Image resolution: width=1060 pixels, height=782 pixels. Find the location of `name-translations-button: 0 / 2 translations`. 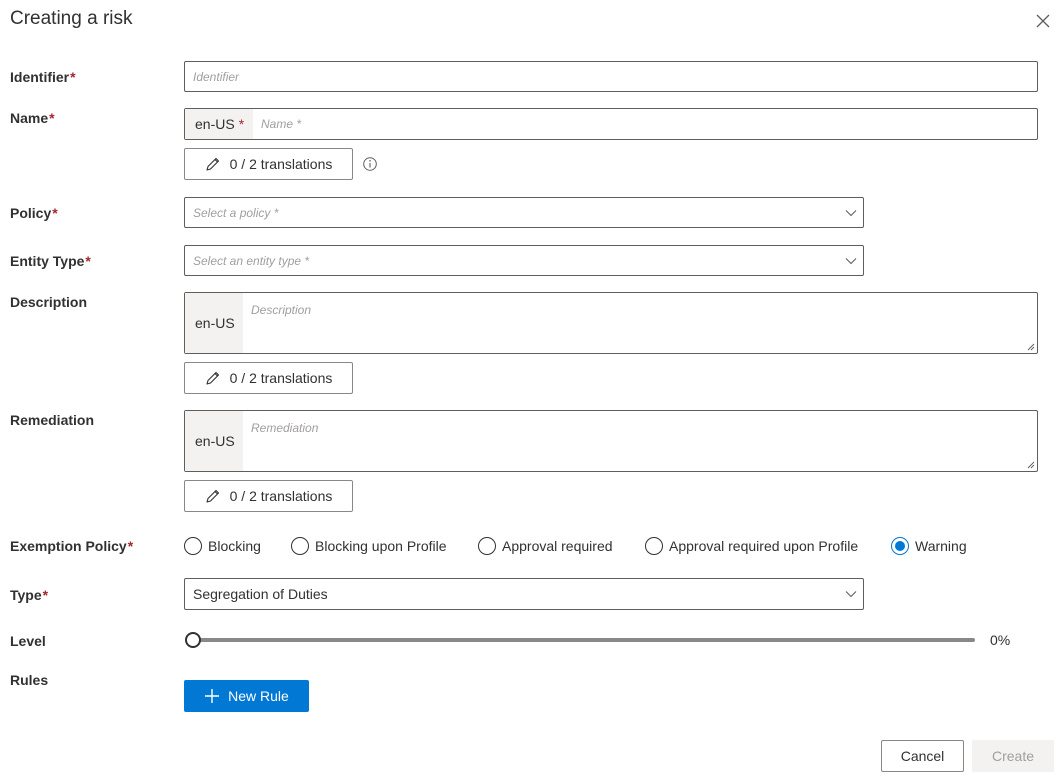

name-translations-button: 0 / 2 translations is located at coordinates (268, 164).